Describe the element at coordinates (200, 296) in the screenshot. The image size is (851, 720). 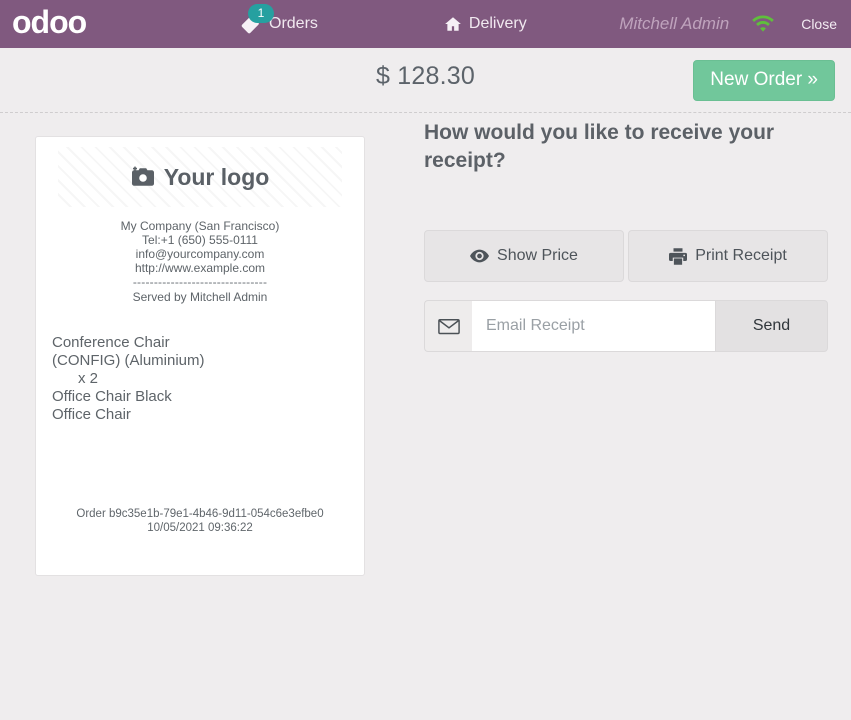
I see `served-by-text: Served by Mitchell Admin` at that location.